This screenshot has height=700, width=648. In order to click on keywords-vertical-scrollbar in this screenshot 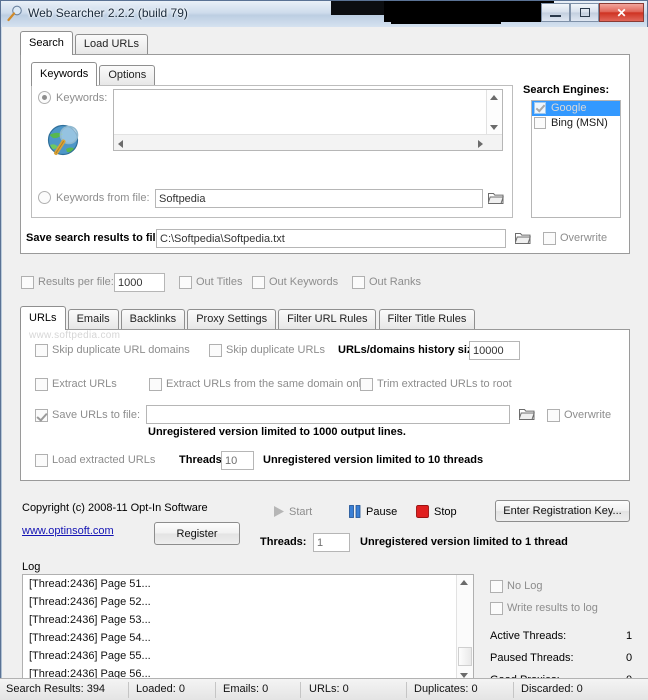, I will do `click(494, 112)`.